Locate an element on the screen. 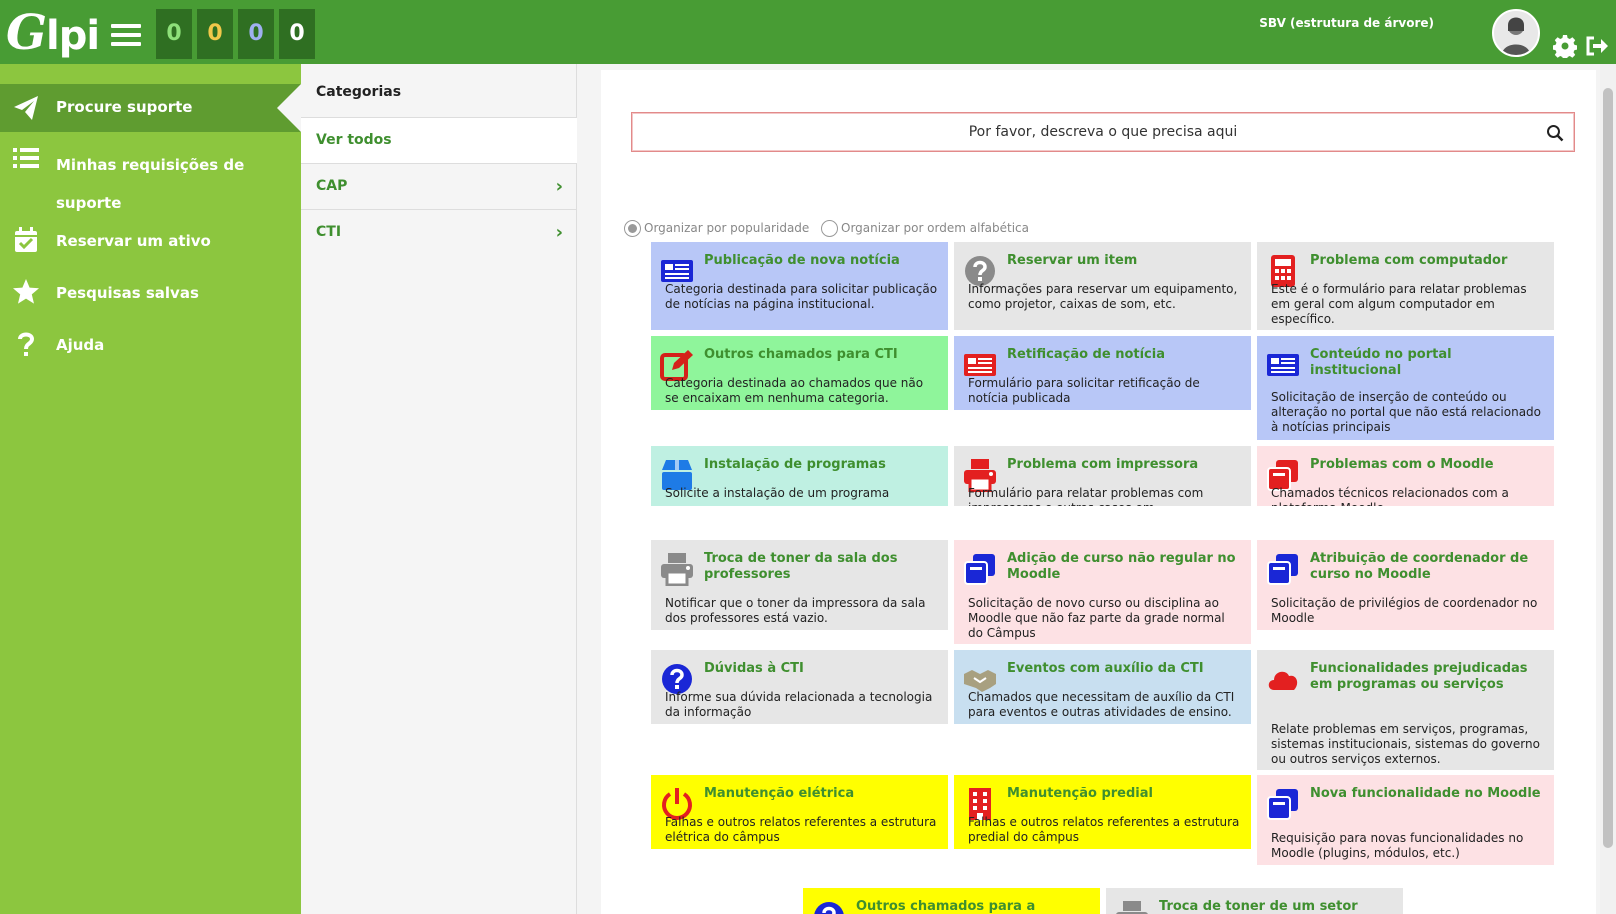 This screenshot has width=1616, height=914. form-card-title: Eventos com auxílio da CTI is located at coordinates (1124, 669).